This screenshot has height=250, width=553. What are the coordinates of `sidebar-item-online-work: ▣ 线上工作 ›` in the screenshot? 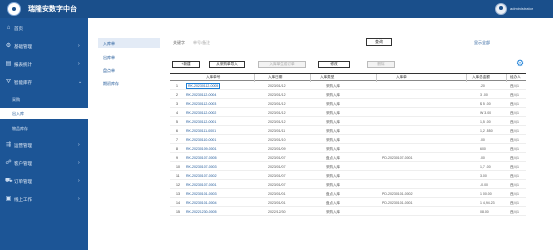 It's located at (44, 200).